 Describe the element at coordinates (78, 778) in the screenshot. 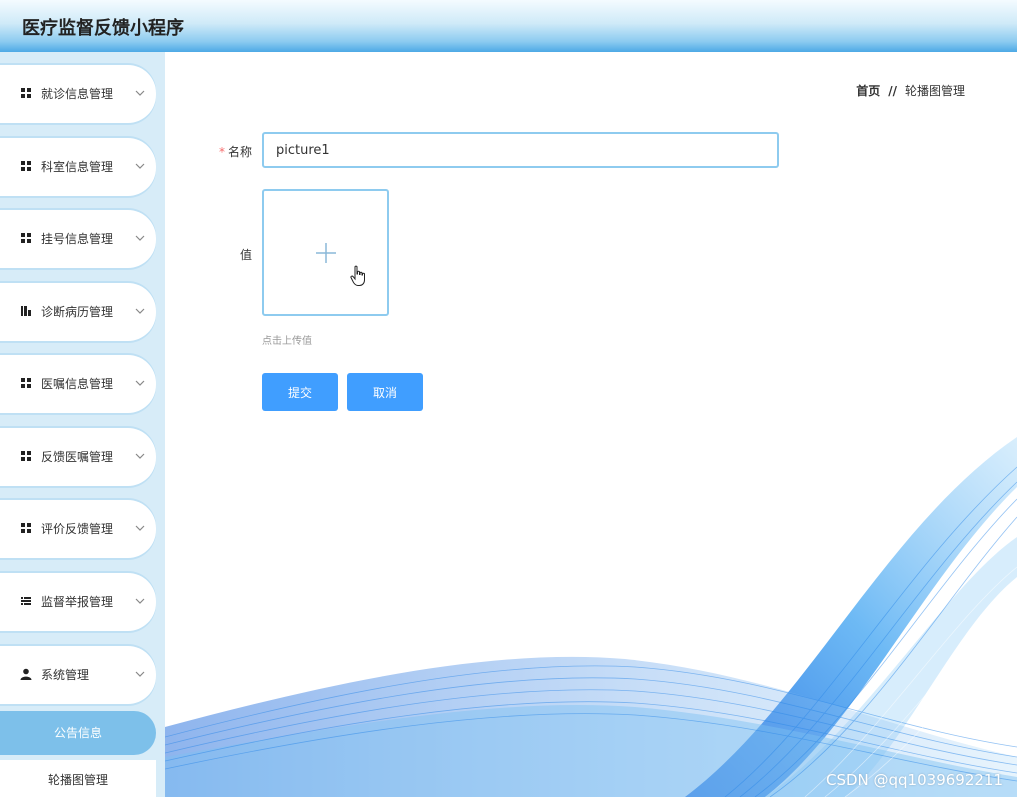

I see `sidebar-subitem-carousel-management: 轮播图管理` at that location.